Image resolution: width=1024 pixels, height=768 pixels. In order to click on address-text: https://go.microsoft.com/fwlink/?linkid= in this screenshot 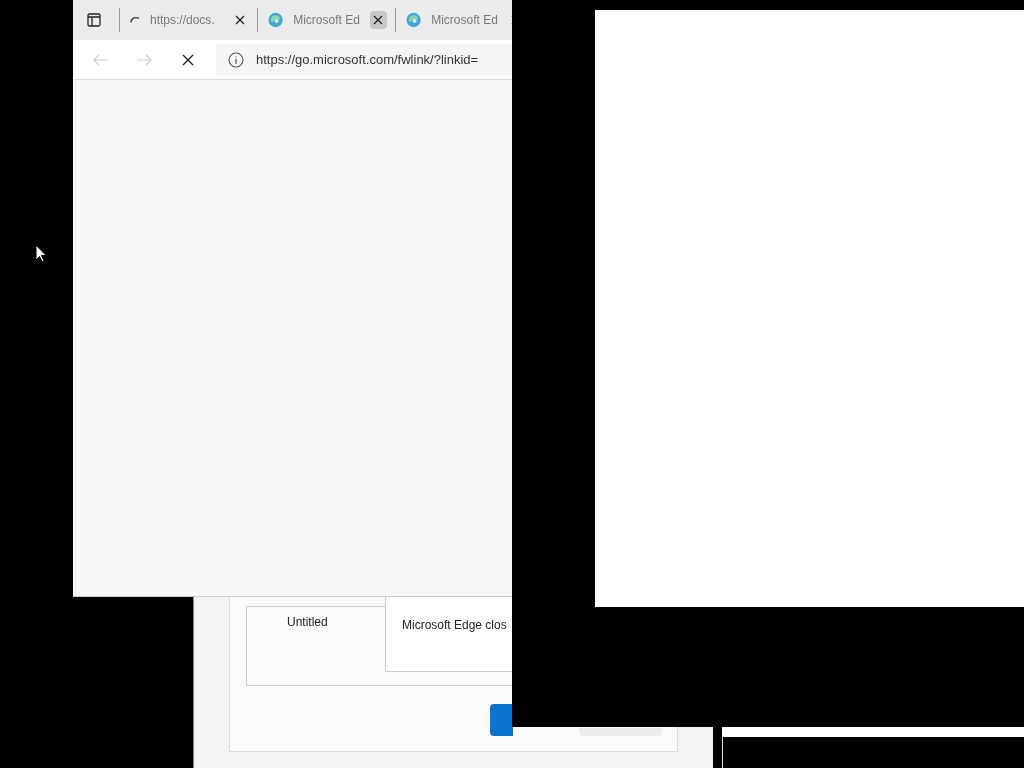, I will do `click(367, 59)`.